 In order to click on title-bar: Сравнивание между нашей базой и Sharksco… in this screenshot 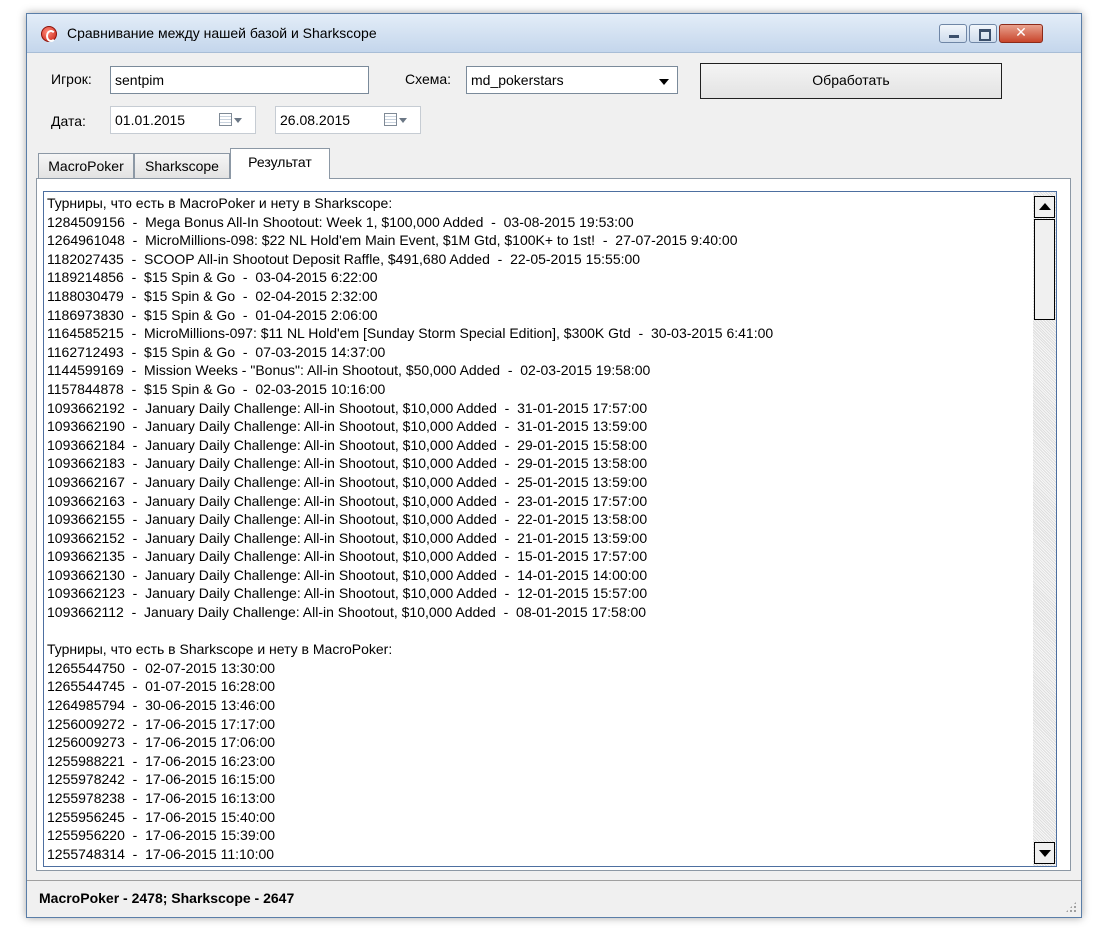, I will do `click(554, 33)`.